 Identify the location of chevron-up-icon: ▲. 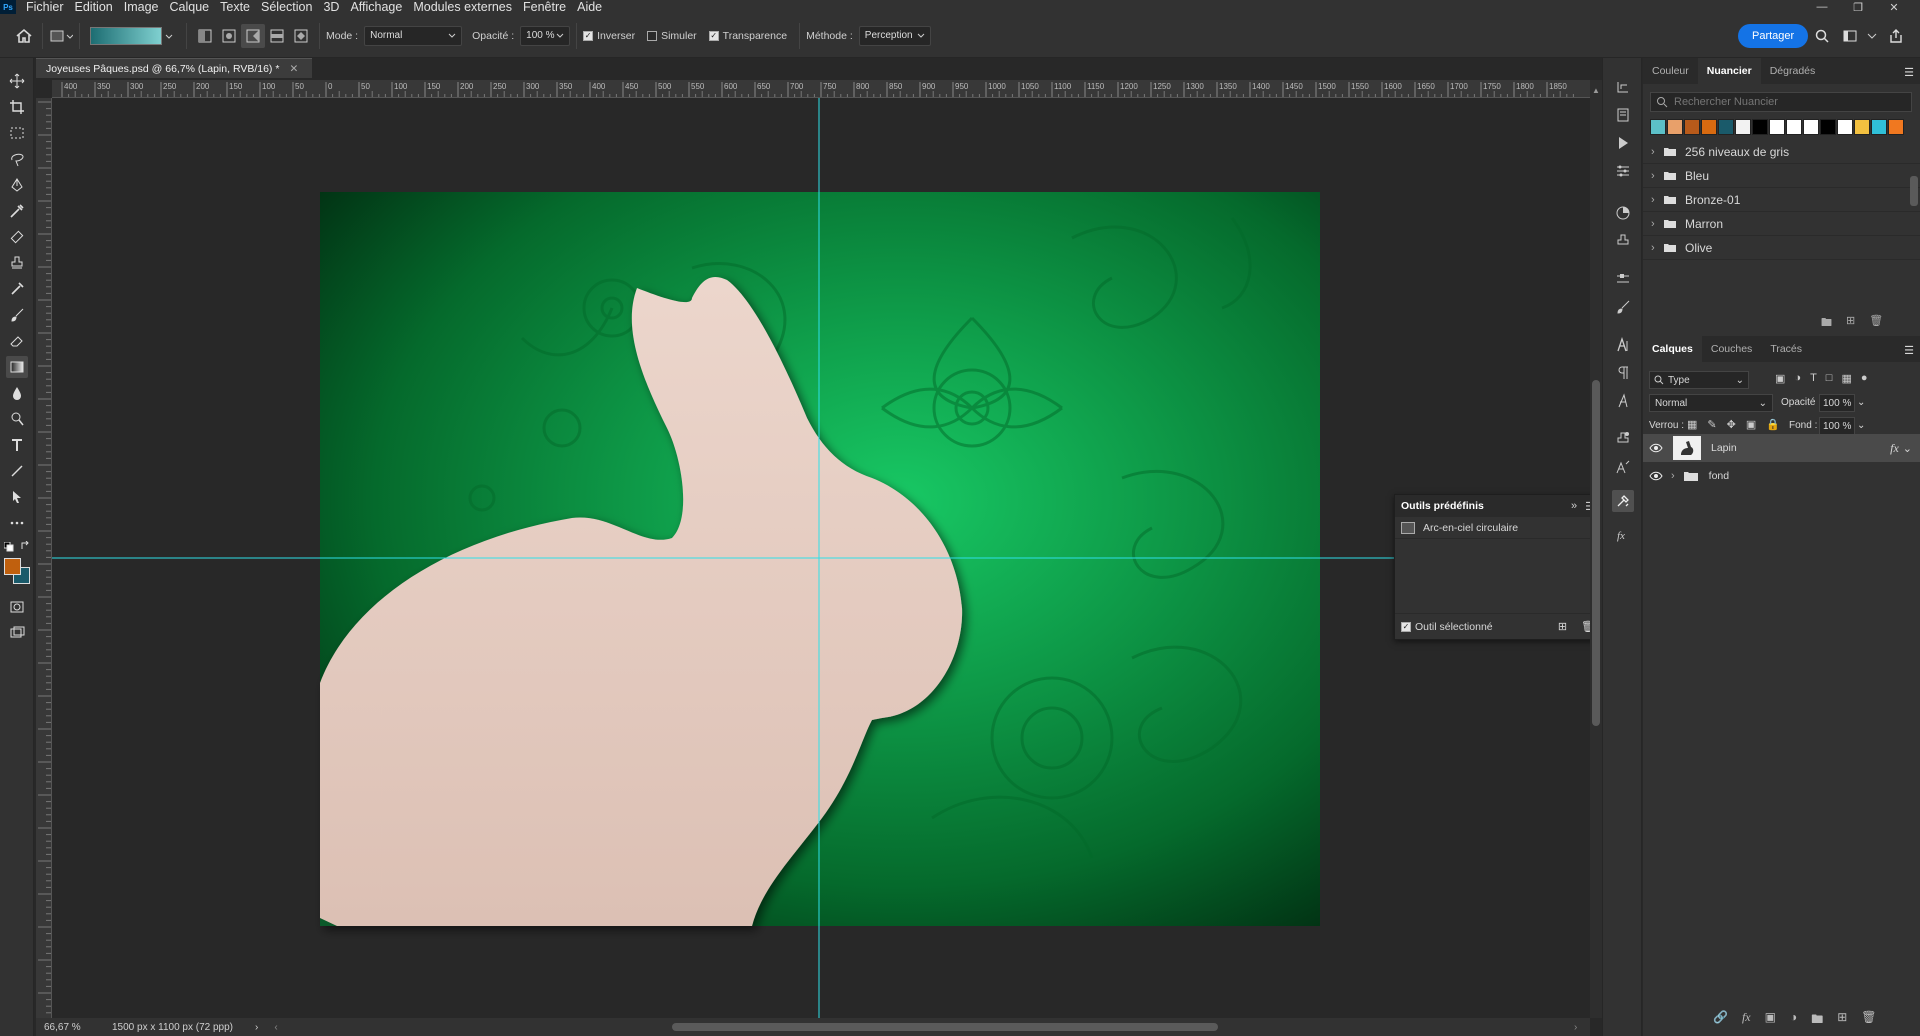
(1596, 90).